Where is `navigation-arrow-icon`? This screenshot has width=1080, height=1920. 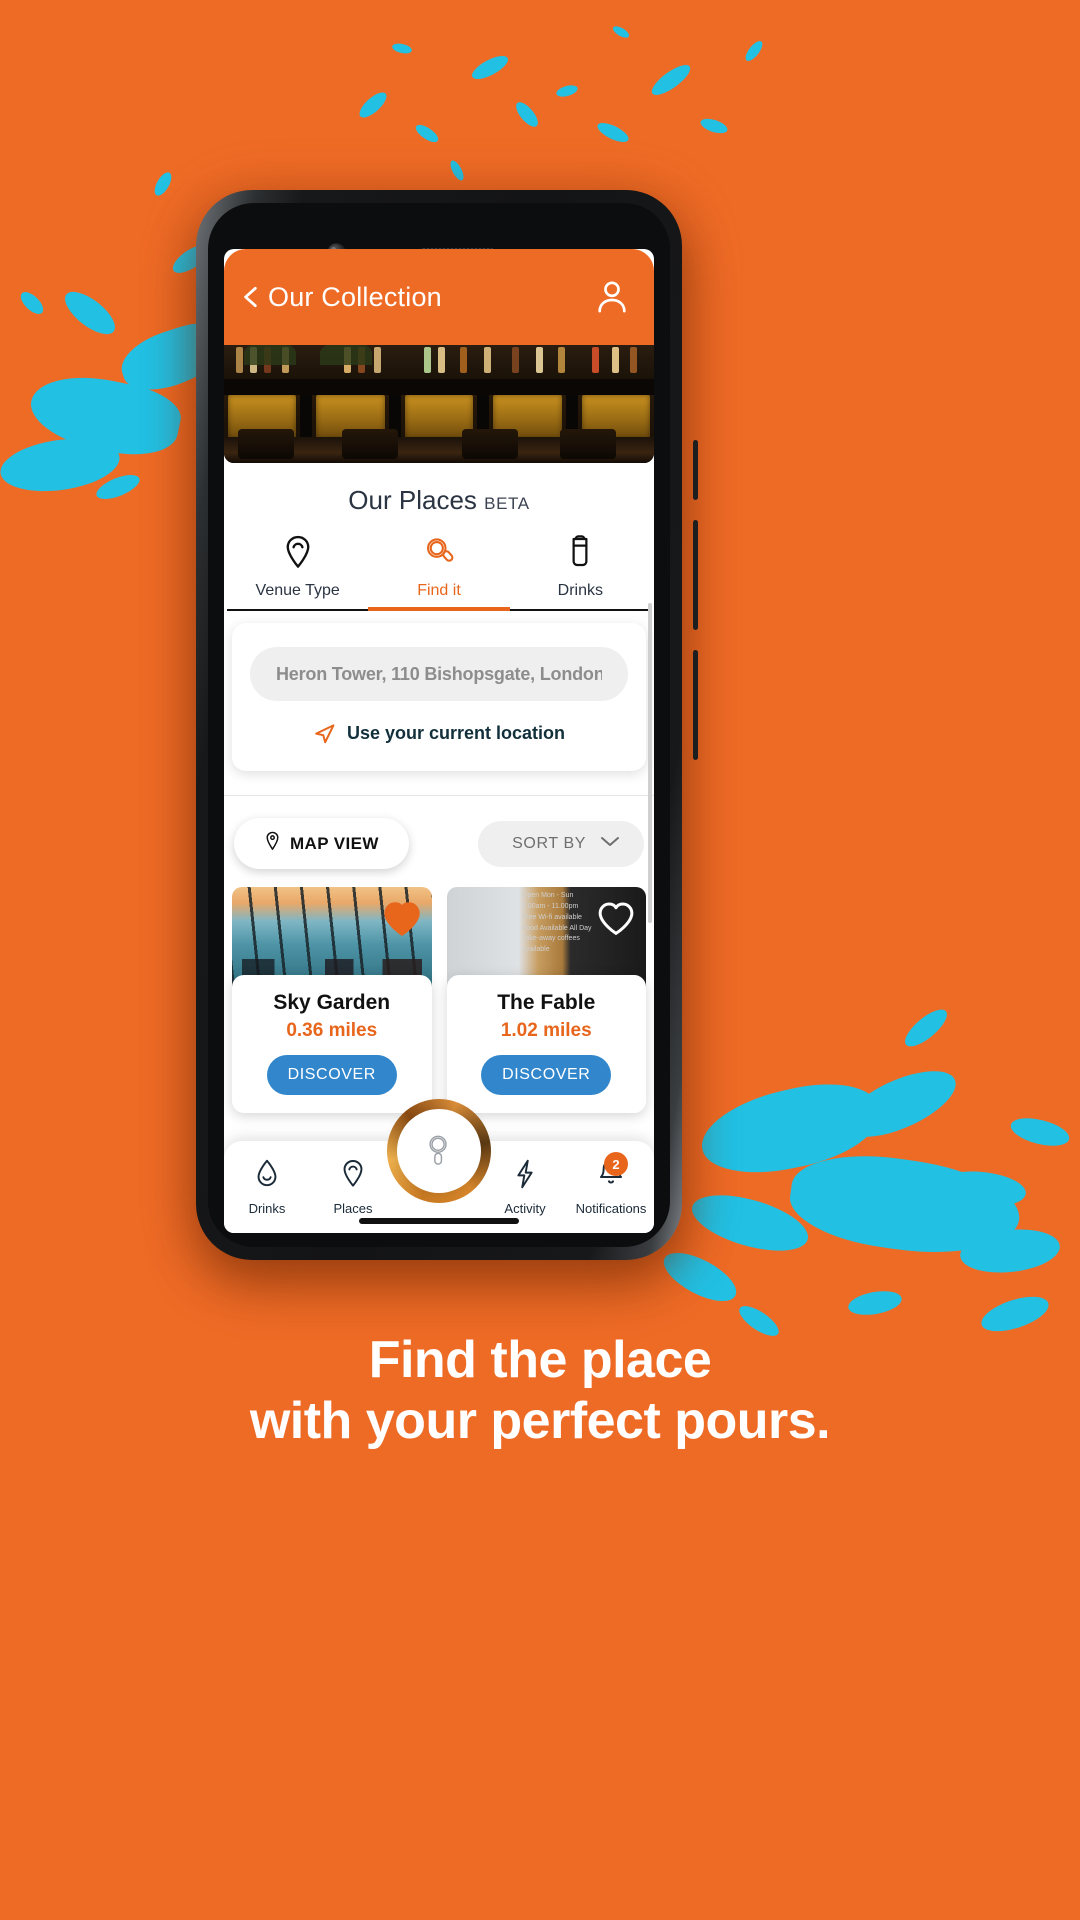
navigation-arrow-icon is located at coordinates (325, 733).